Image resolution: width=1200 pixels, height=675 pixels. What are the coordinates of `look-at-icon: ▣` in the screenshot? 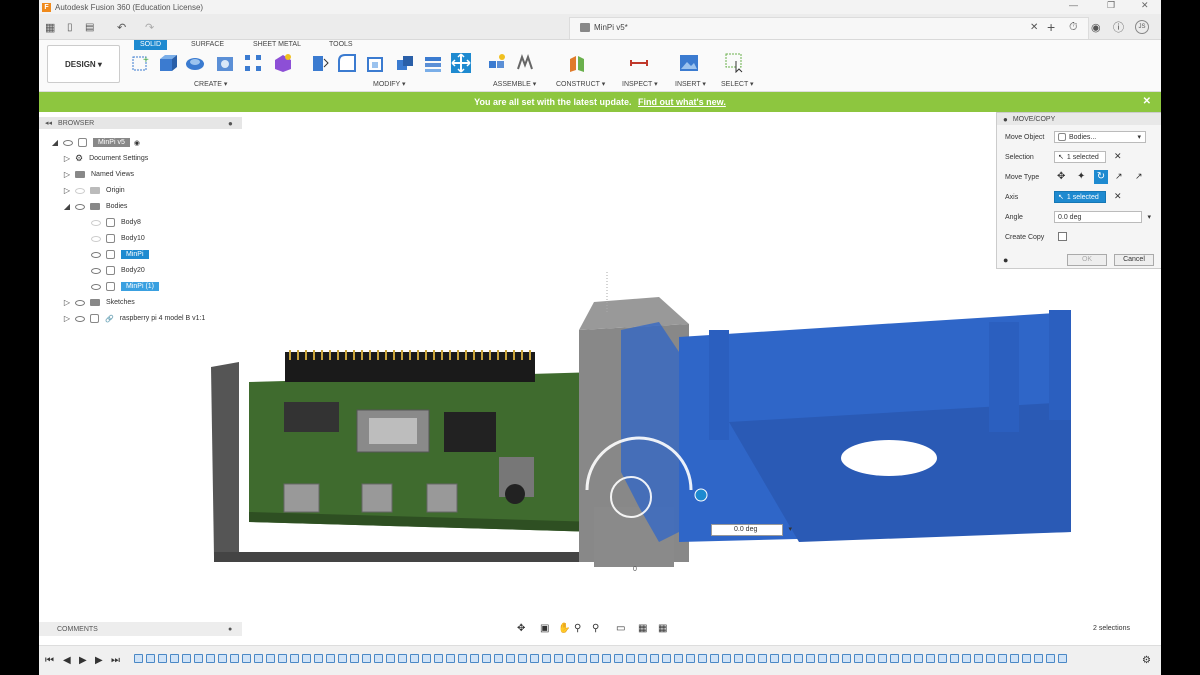 It's located at (544, 628).